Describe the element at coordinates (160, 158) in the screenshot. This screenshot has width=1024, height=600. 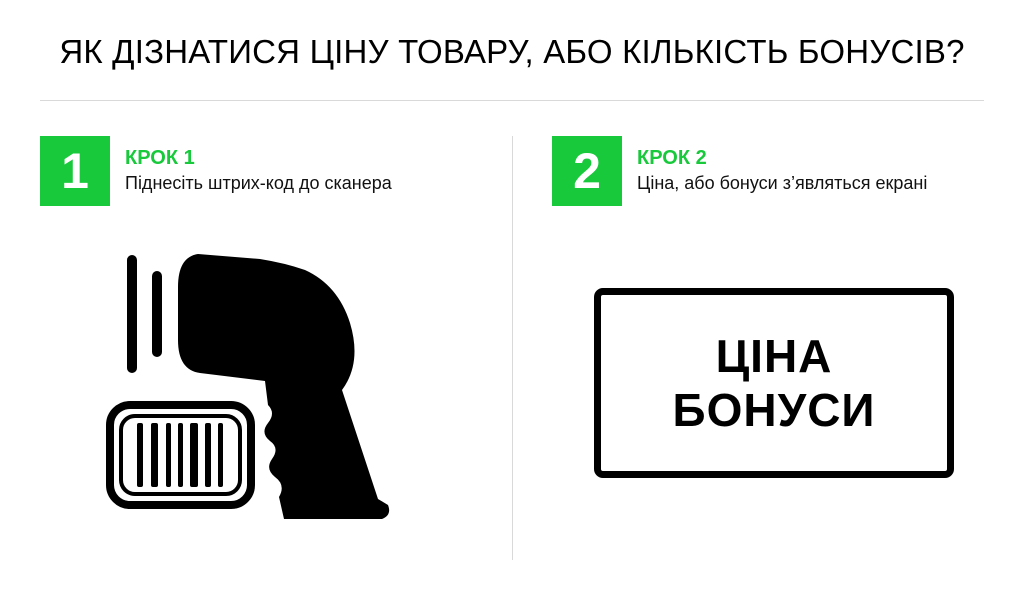
I see `step-1-heading: КРОК 1` at that location.